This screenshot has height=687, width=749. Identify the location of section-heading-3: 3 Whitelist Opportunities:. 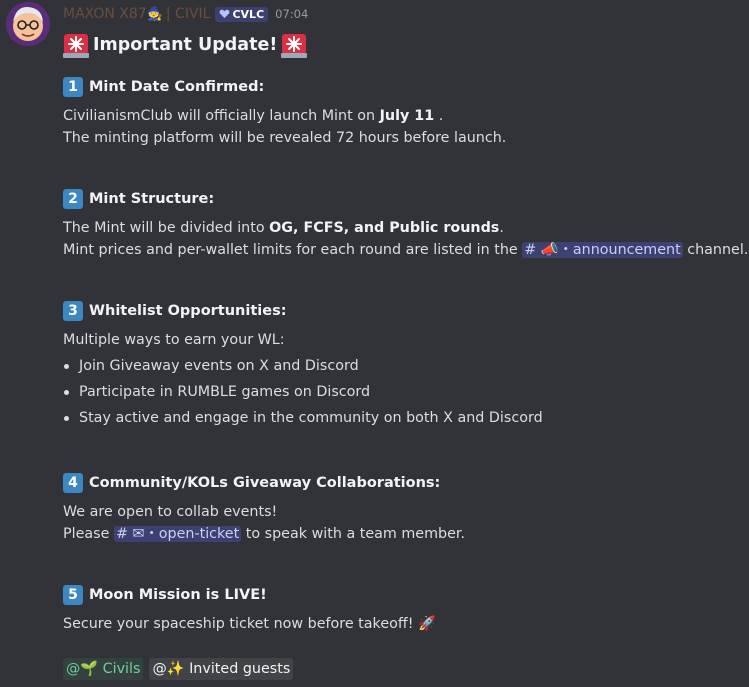
(175, 311).